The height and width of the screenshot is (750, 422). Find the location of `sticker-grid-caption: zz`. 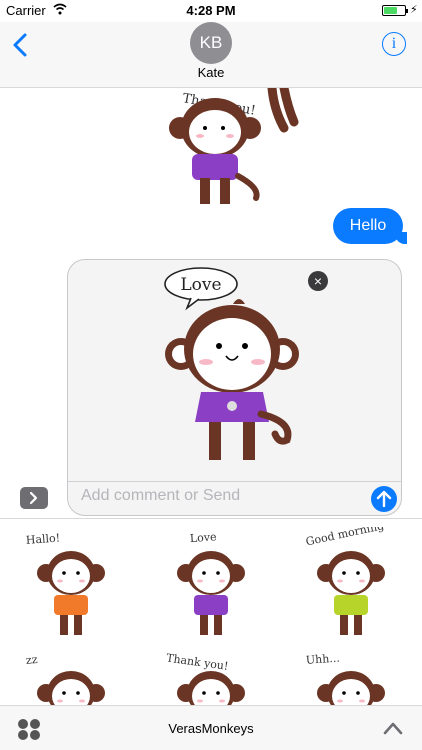

sticker-grid-caption: zz is located at coordinates (31, 660).